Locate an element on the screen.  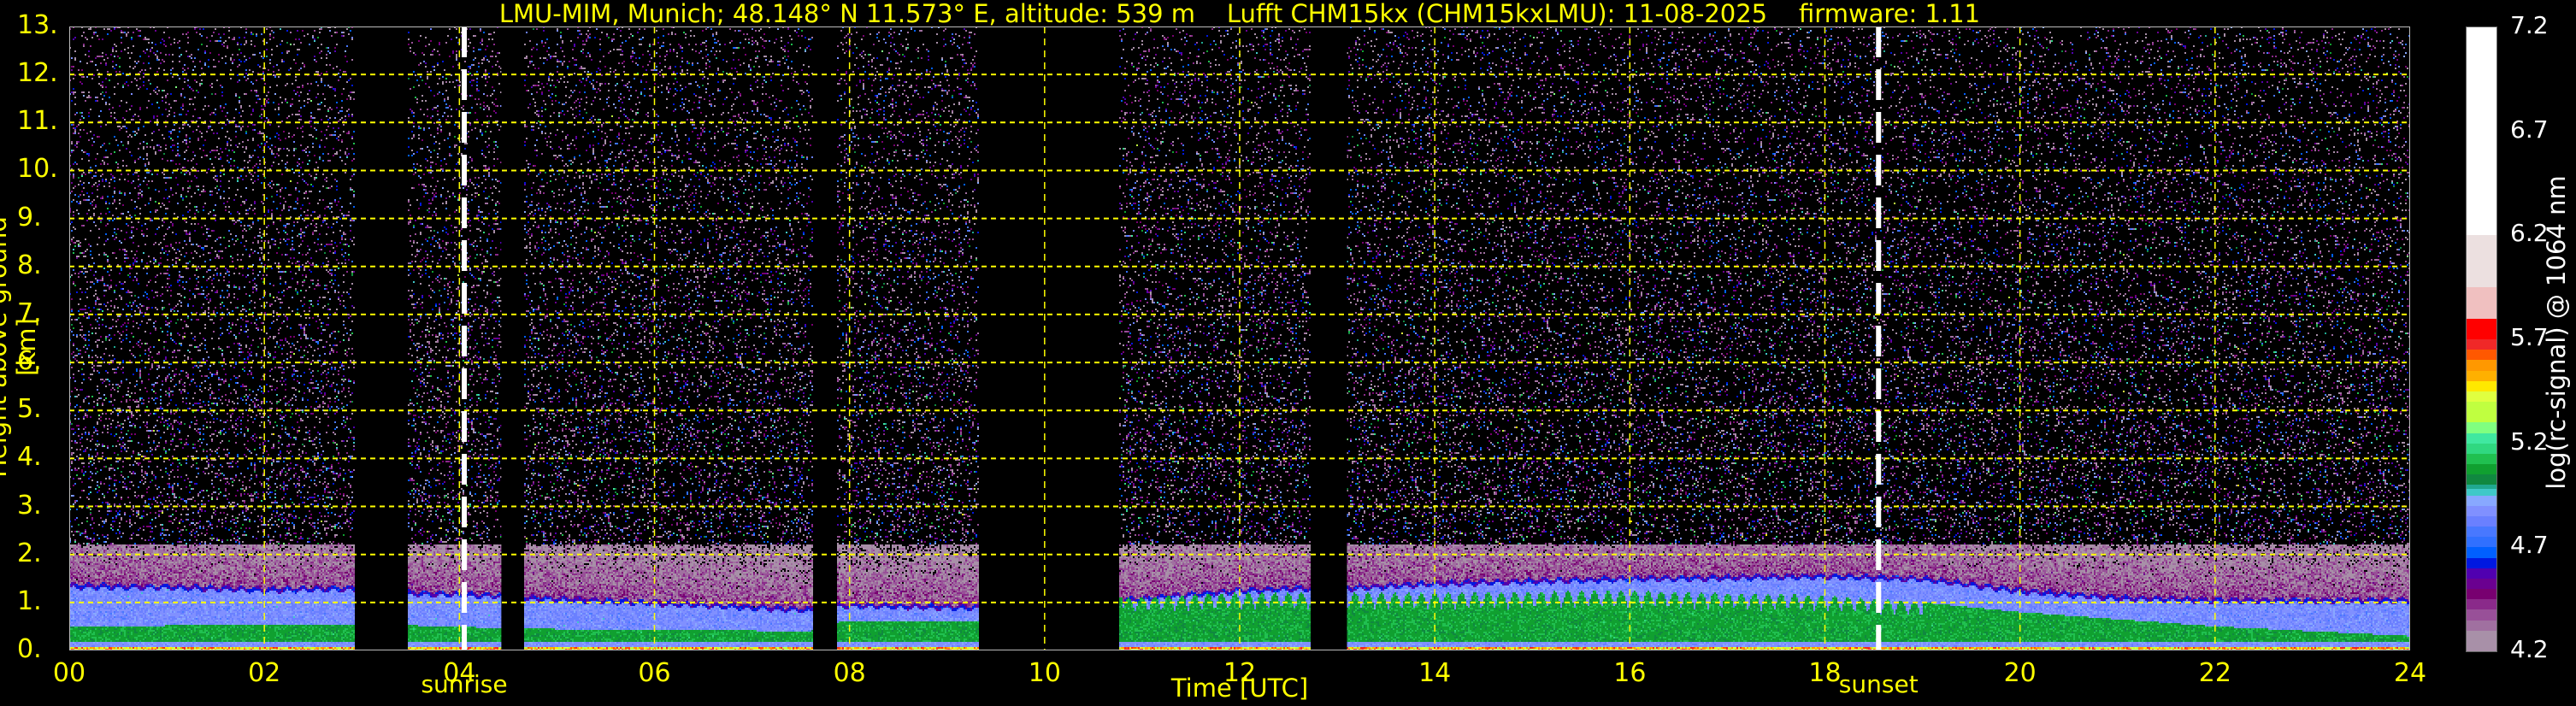
colorbar-tick-label: 4.7 is located at coordinates (2529, 545).